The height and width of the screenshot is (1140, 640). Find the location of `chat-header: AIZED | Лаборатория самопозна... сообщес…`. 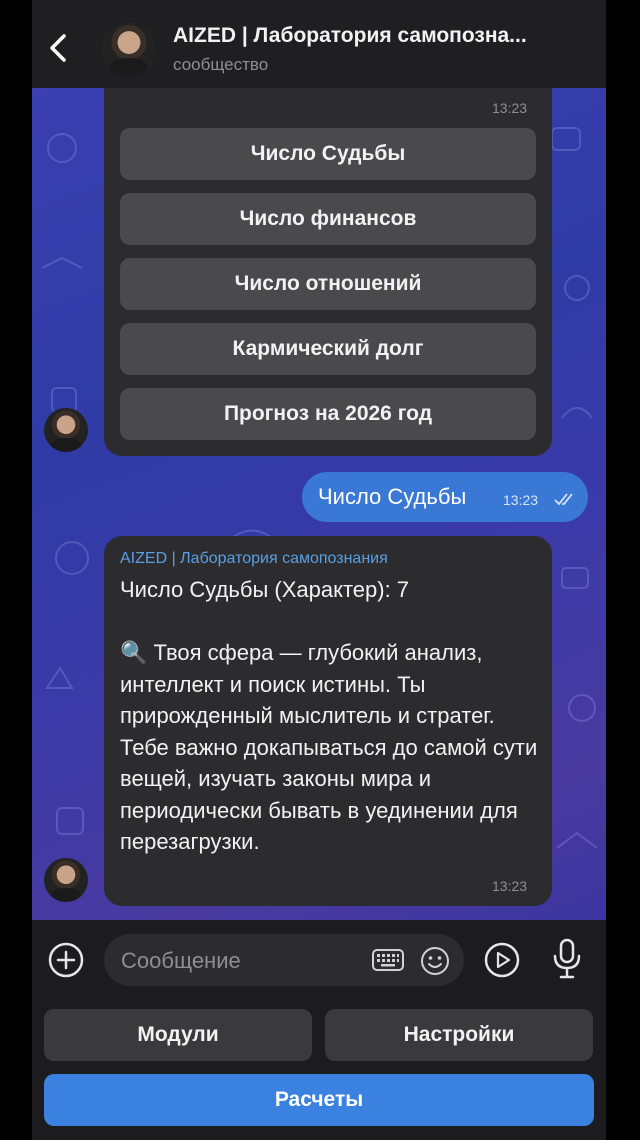

chat-header: AIZED | Лаборатория самопозна... сообщес… is located at coordinates (319, 44).